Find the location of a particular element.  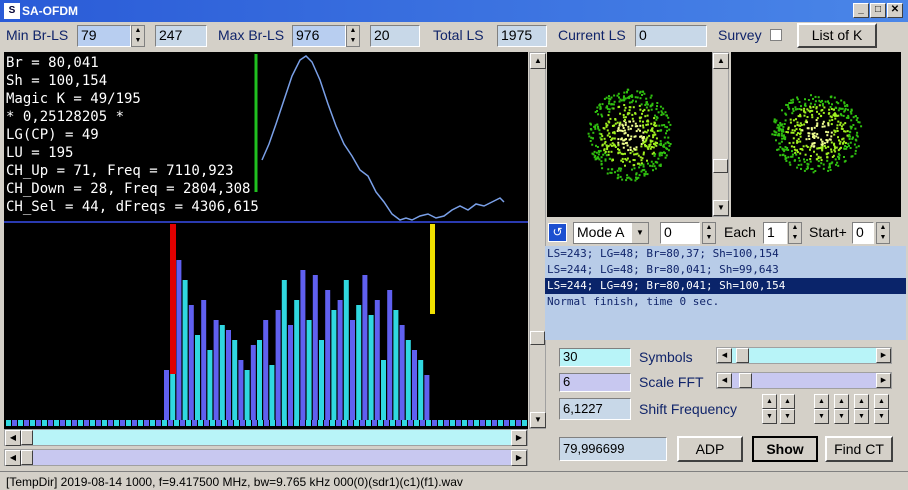

max-brls-spinner: ▲ ▼ is located at coordinates (353, 36).